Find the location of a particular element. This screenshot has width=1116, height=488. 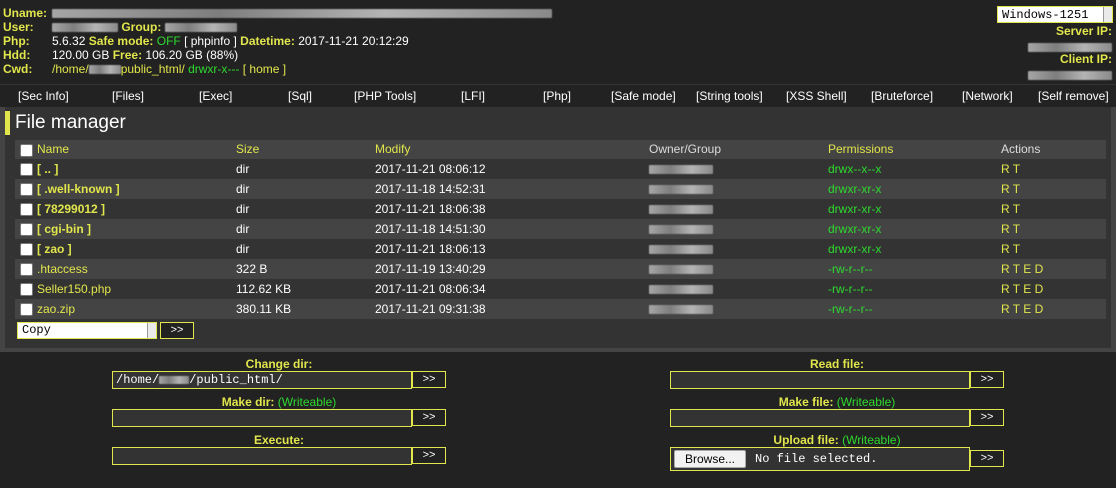

file-name: [ 78299012 ] is located at coordinates (71, 209).